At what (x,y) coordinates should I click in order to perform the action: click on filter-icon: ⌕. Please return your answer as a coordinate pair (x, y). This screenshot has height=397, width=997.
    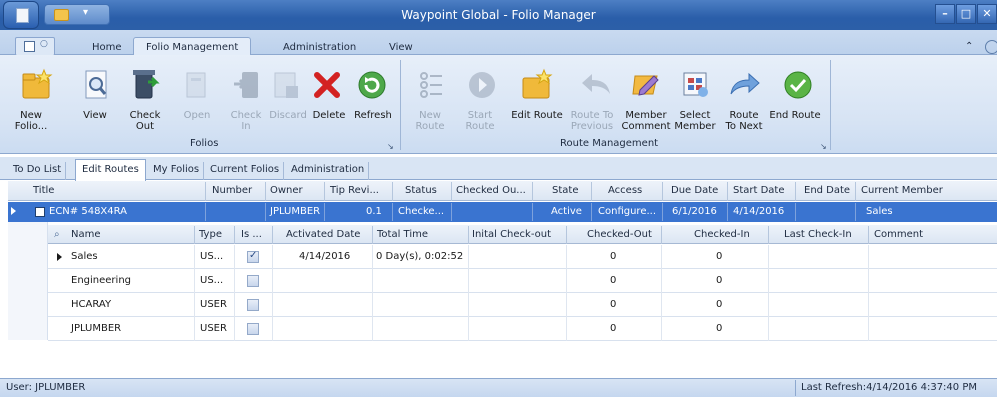
    Looking at the image, I should click on (57, 234).